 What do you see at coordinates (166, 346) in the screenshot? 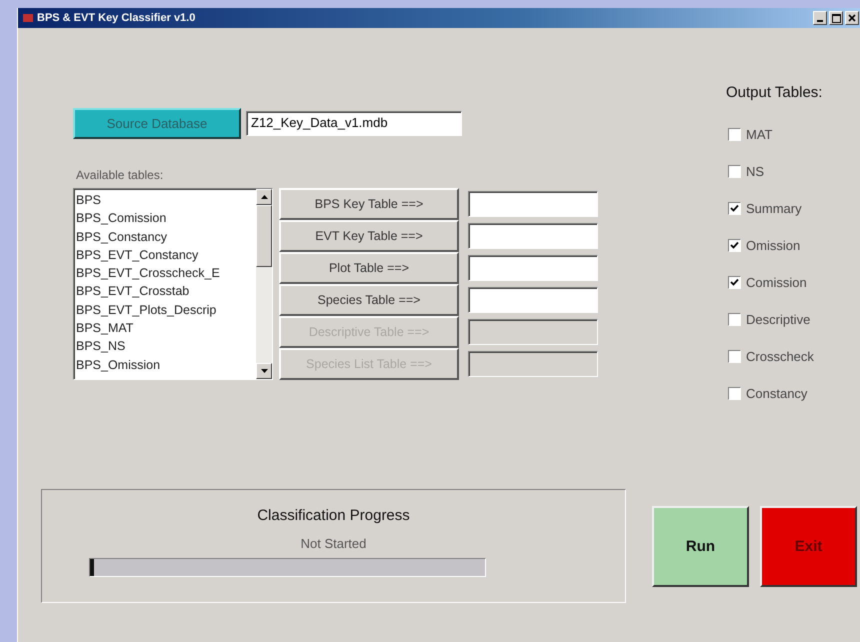
I see `list-item: BPS_NS` at bounding box center [166, 346].